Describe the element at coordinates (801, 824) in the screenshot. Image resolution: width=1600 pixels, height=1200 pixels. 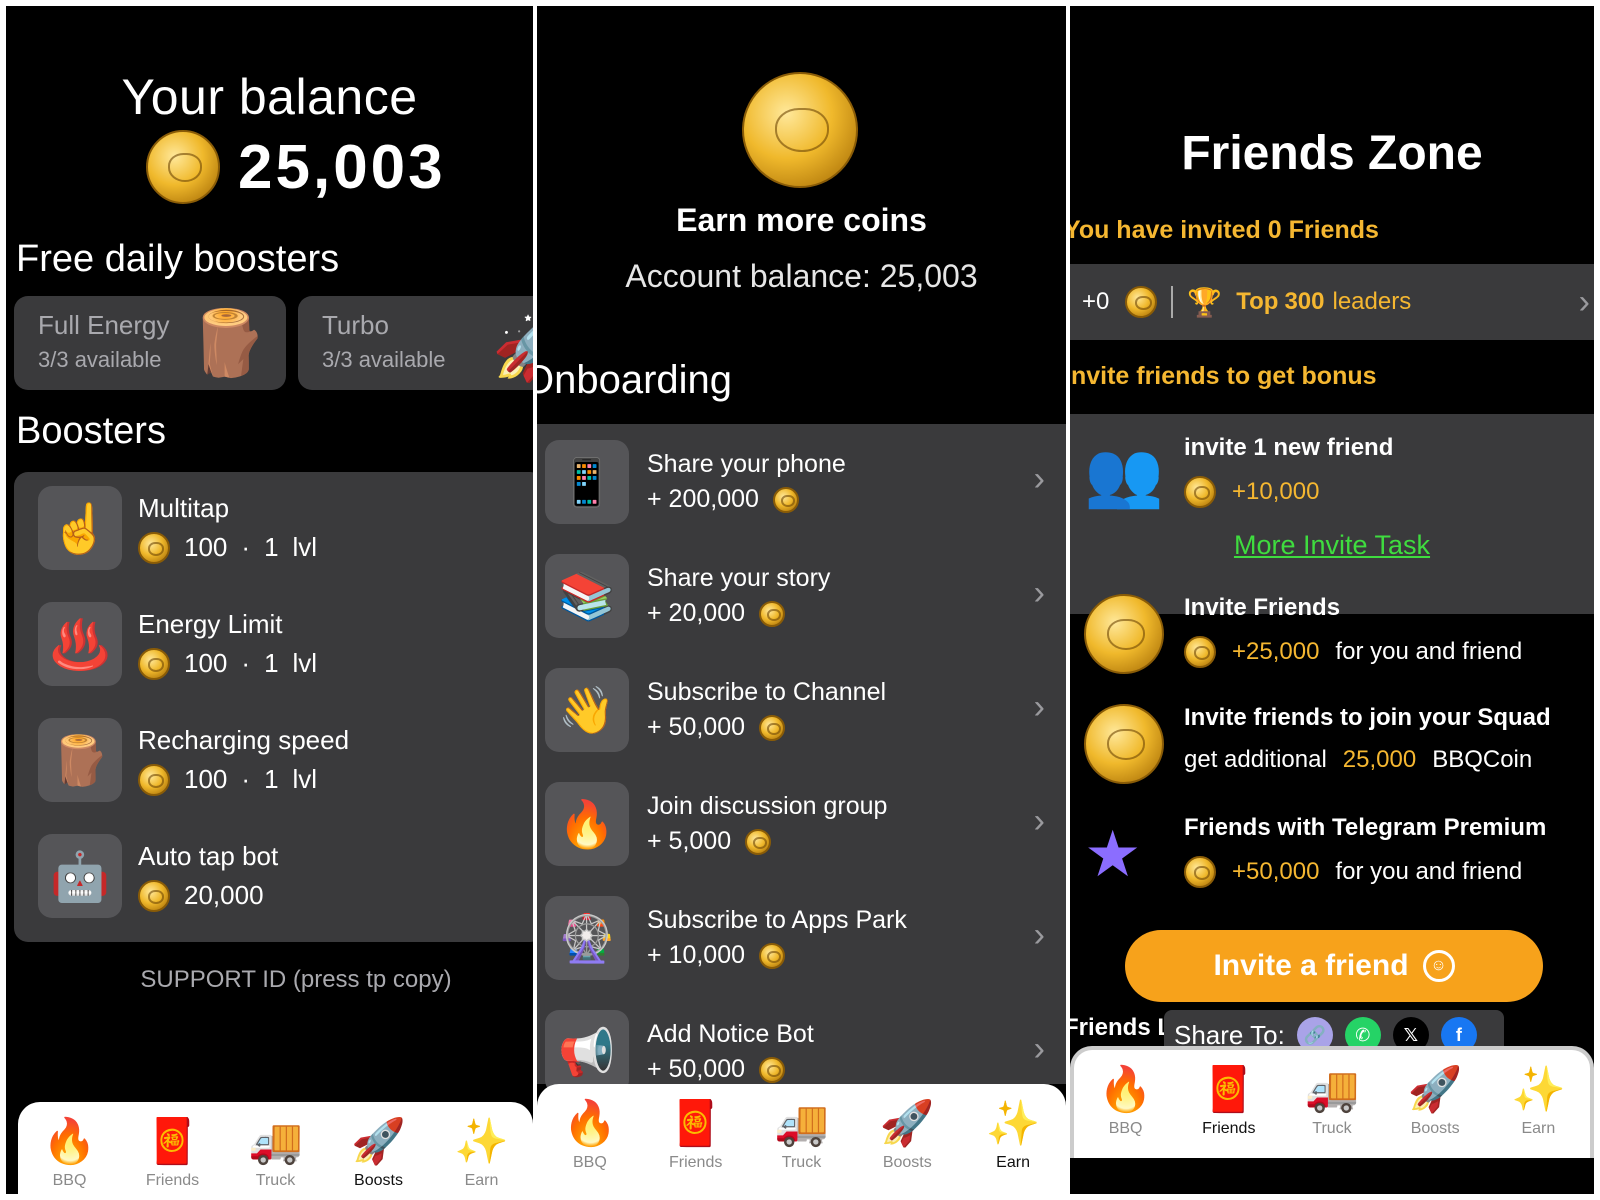
I see `task-join-discussion: 🔥 Join discussion group + 5,000 ›` at that location.